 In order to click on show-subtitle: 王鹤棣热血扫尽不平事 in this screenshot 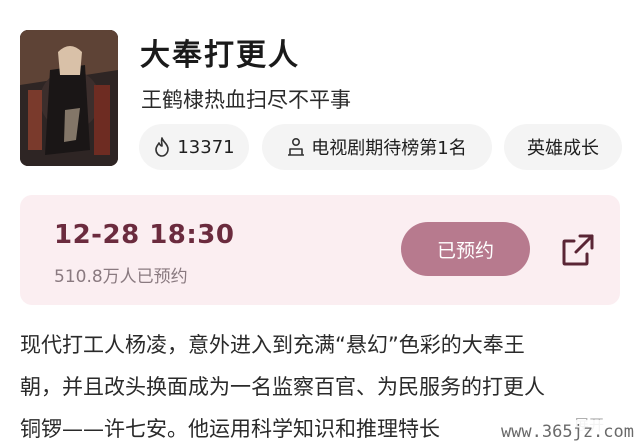, I will do `click(246, 100)`.